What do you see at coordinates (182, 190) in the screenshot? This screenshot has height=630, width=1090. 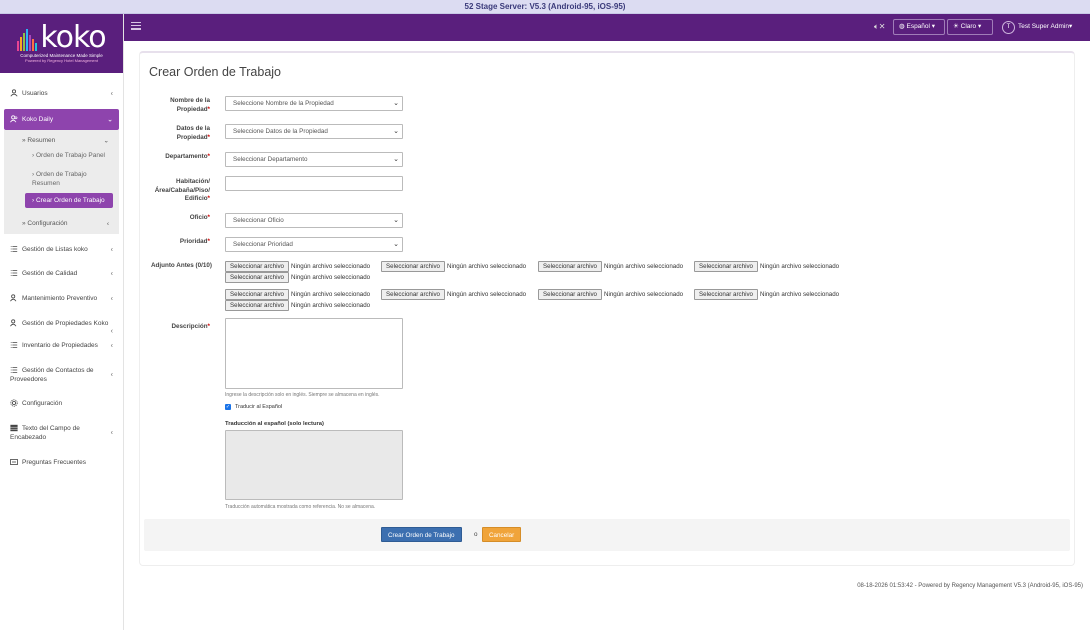 I see `room-label-text: Habitación/ Área/Cabaña/Piso/ Edificio` at bounding box center [182, 190].